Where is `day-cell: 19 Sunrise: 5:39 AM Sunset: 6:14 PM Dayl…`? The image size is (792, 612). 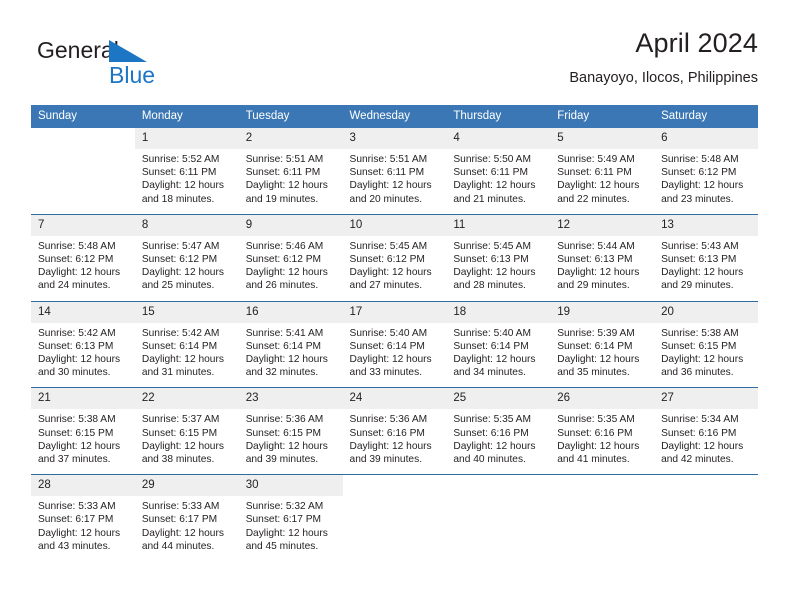
day-cell: 19 Sunrise: 5:39 AM Sunset: 6:14 PM Dayl… is located at coordinates (602, 344).